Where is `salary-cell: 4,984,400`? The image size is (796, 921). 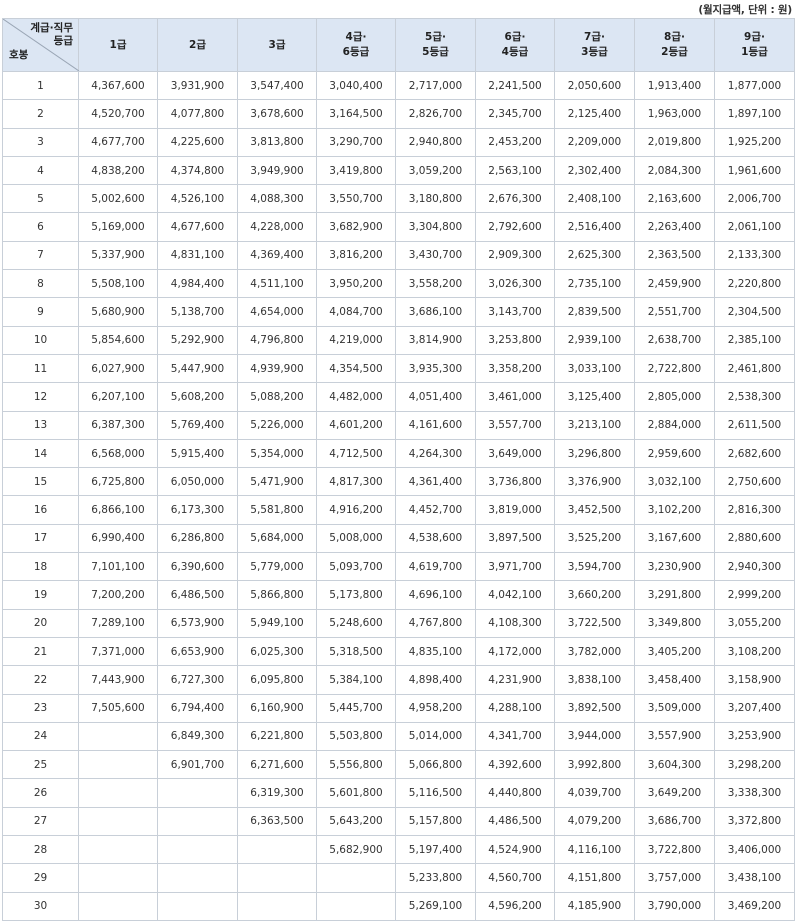
salary-cell: 4,984,400 is located at coordinates (197, 284).